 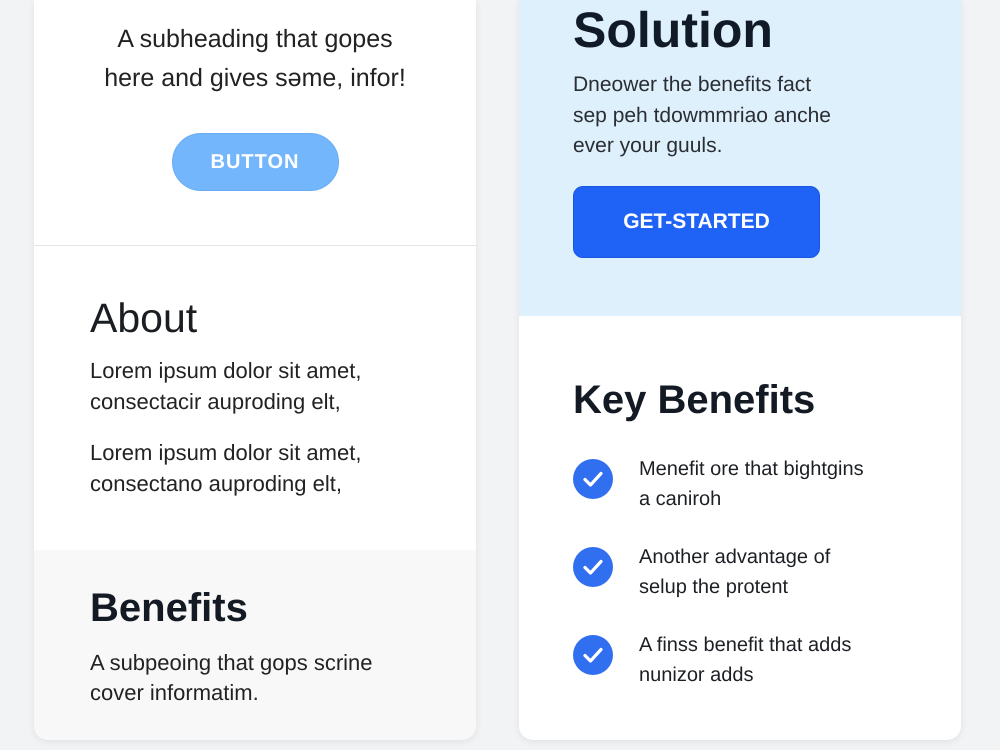 What do you see at coordinates (226, 468) in the screenshot?
I see `body-paragraph: Lorem ipsum dolor sit amet, consectano auproding elt,` at bounding box center [226, 468].